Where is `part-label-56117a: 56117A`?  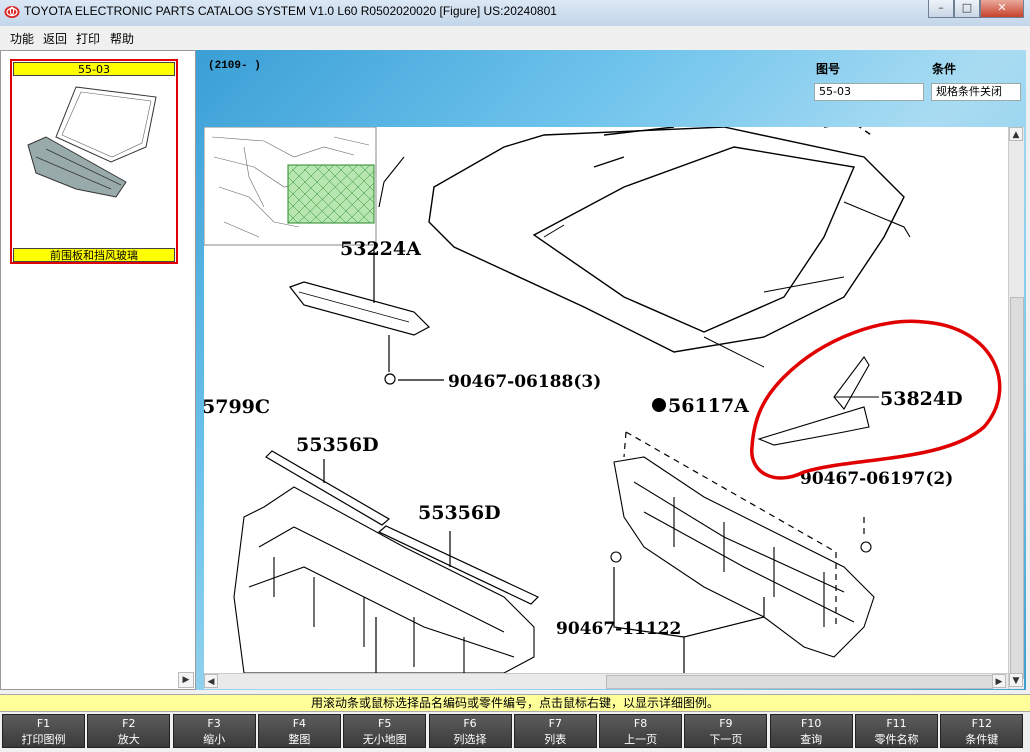
part-label-56117a: 56117A is located at coordinates (708, 406).